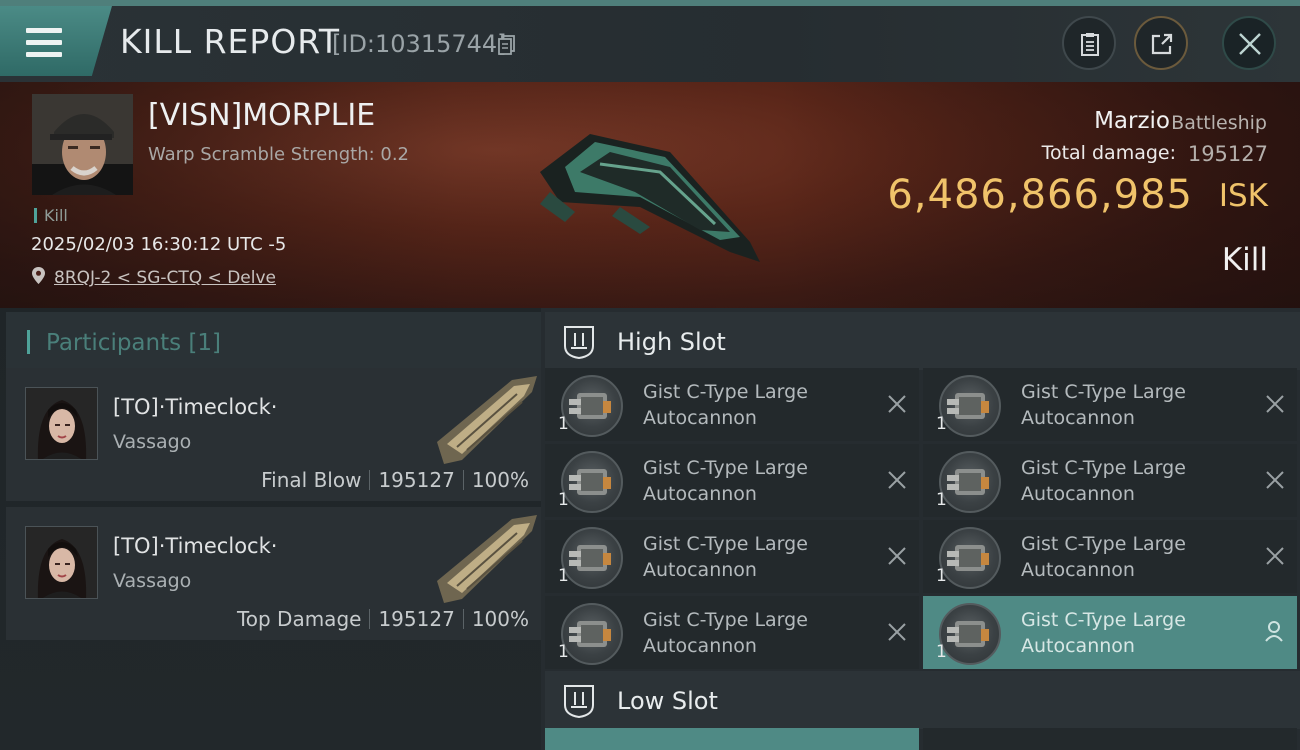  What do you see at coordinates (1108, 153) in the screenshot?
I see `total-damage-label: Total damage:` at bounding box center [1108, 153].